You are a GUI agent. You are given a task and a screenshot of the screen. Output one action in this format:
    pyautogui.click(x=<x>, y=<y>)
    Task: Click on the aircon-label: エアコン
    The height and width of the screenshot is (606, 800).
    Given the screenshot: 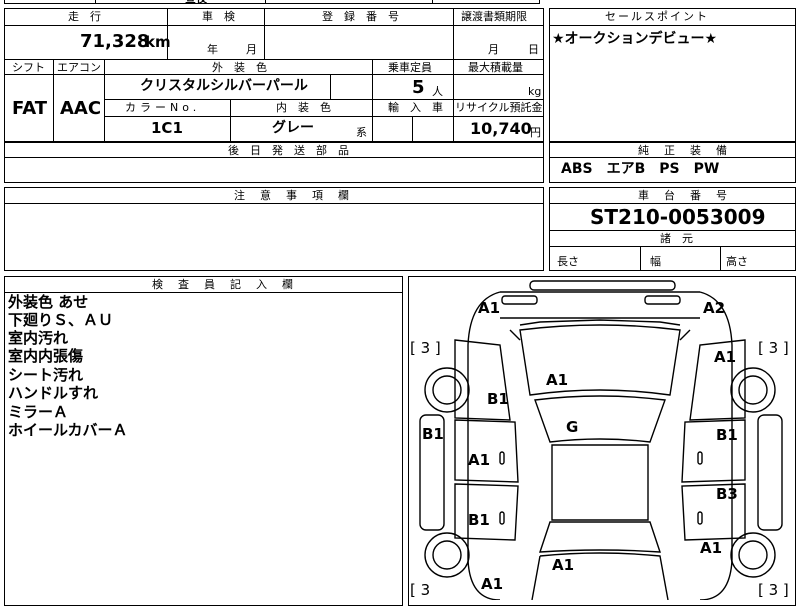 What is the action you would take?
    pyautogui.click(x=79, y=67)
    